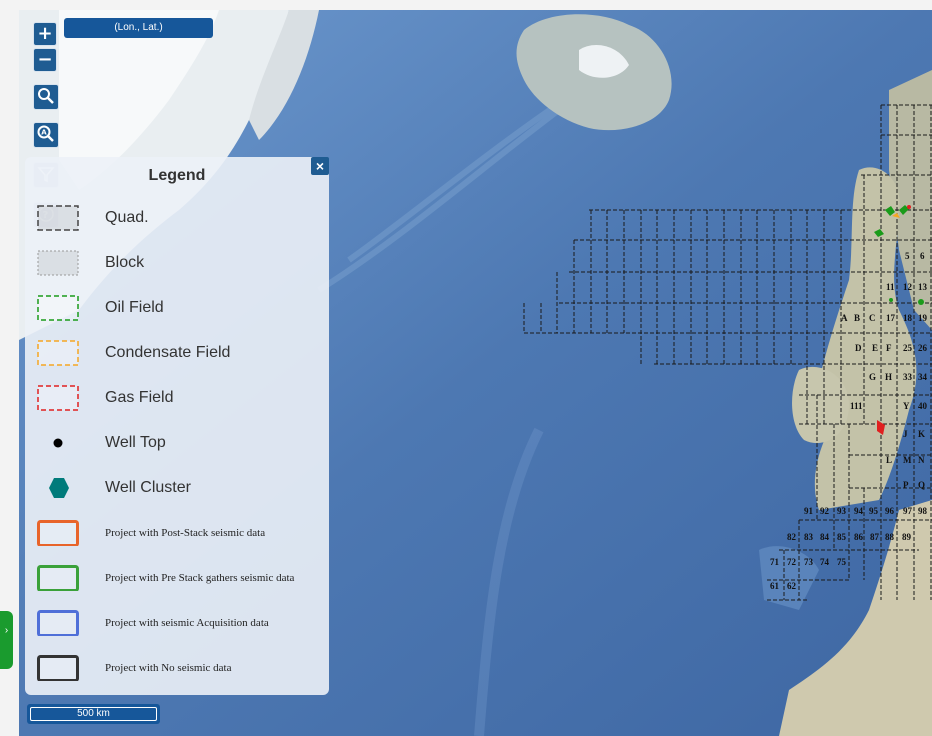  What do you see at coordinates (923, 377) in the screenshot?
I see `grid-label: 34` at bounding box center [923, 377].